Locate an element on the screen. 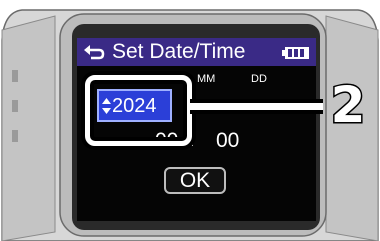  ok-button: OK is located at coordinates (195, 180).